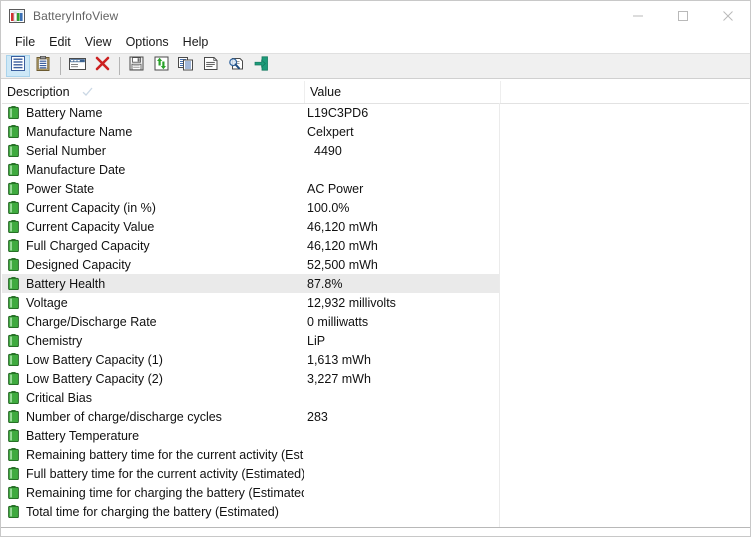 This screenshot has height=537, width=751. I want to click on table-row: Battery Health 87.8%, so click(375, 283).